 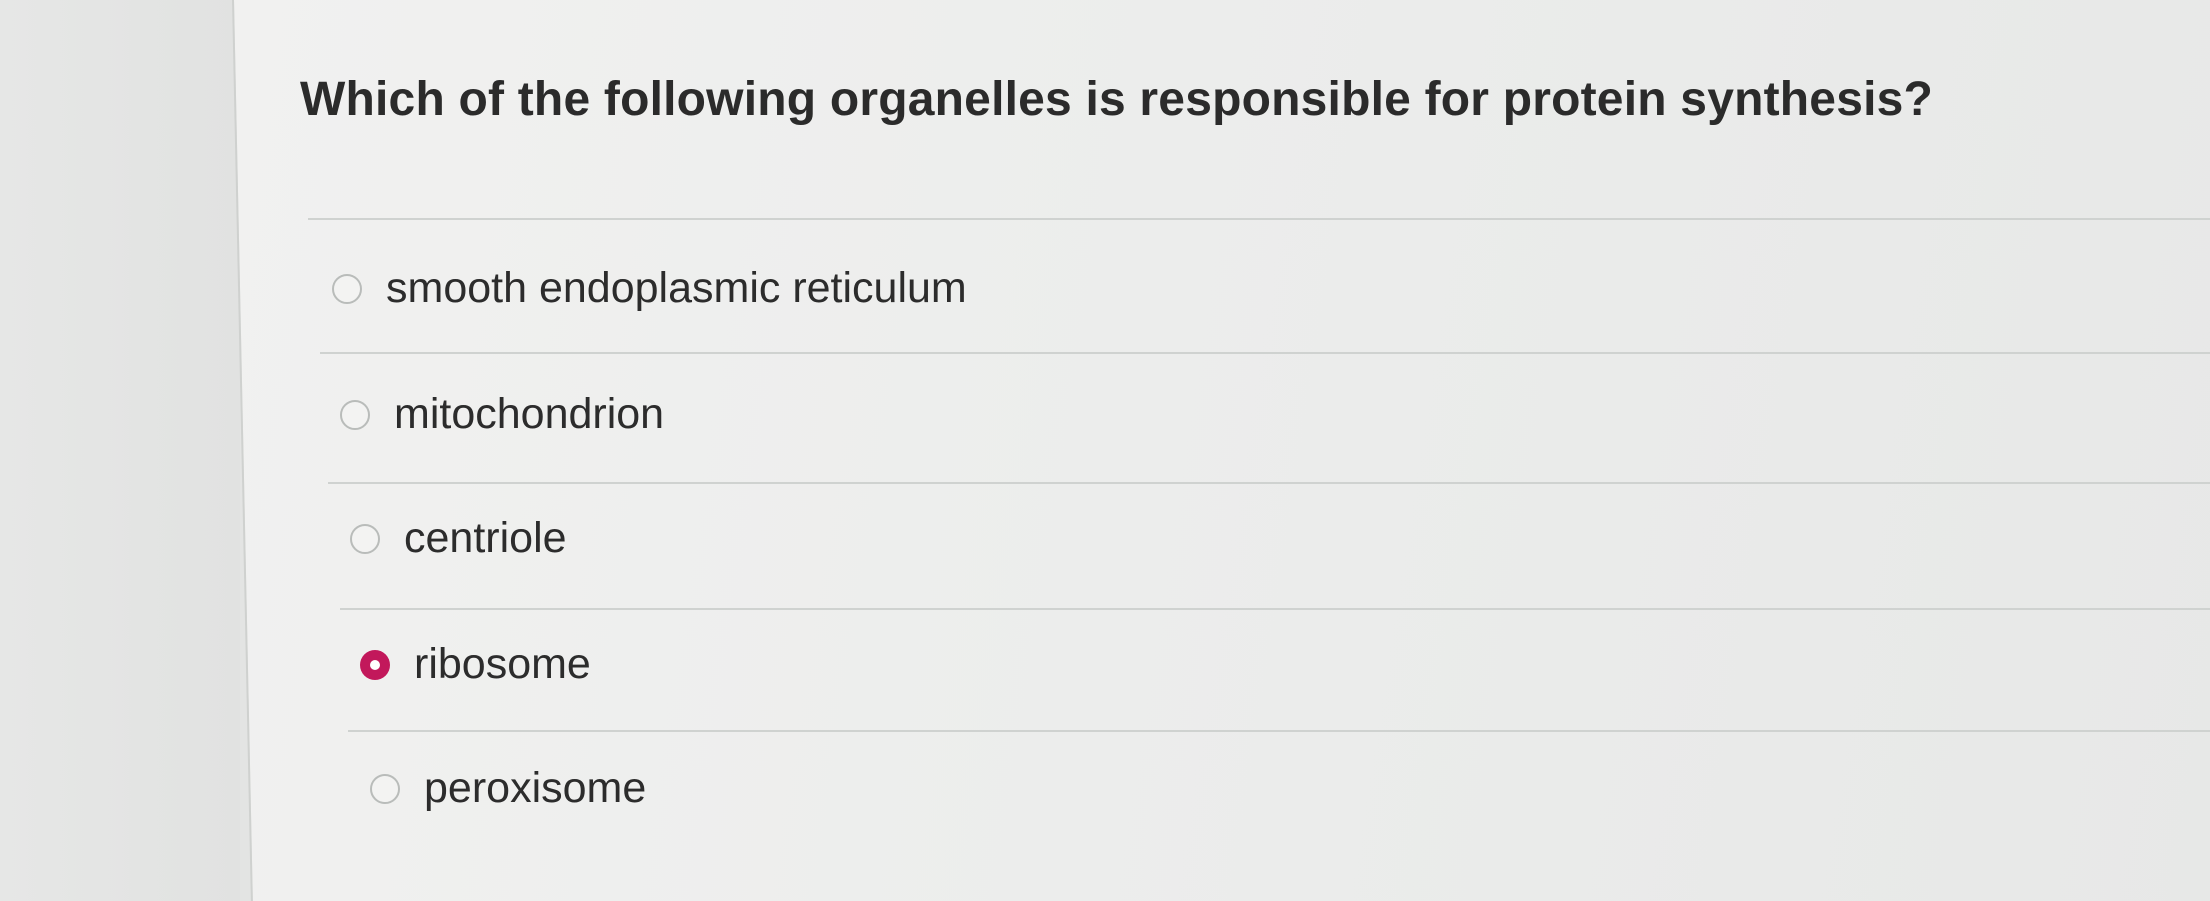 I want to click on option-label: mitochondrion, so click(x=529, y=414).